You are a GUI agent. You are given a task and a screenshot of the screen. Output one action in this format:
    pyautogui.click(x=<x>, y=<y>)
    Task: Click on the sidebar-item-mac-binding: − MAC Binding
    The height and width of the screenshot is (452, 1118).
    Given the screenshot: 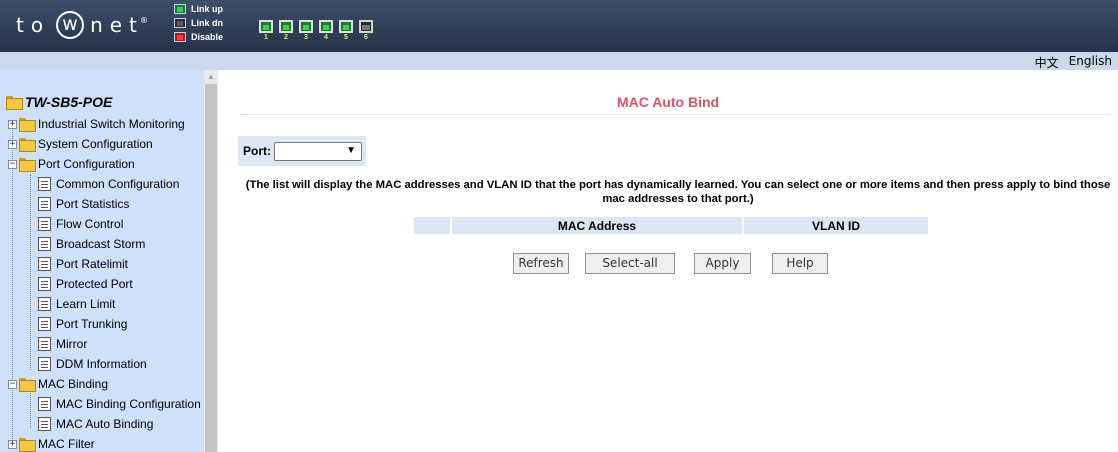 What is the action you would take?
    pyautogui.click(x=58, y=384)
    